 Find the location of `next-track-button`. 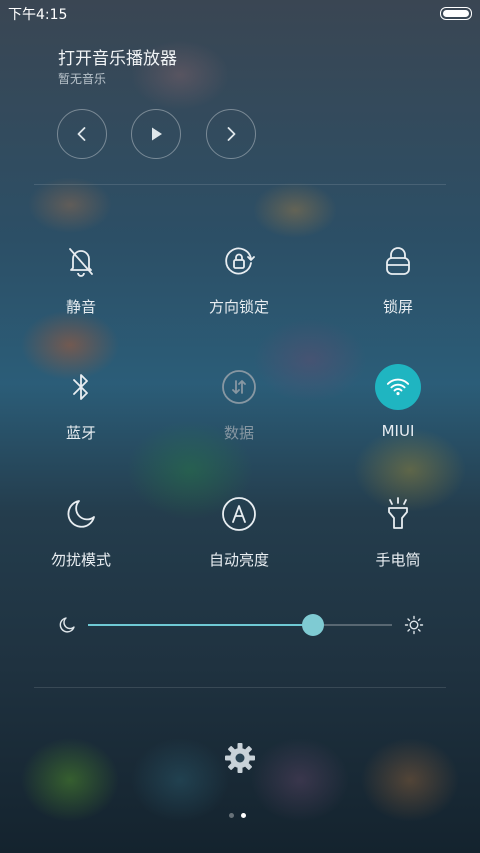

next-track-button is located at coordinates (231, 134).